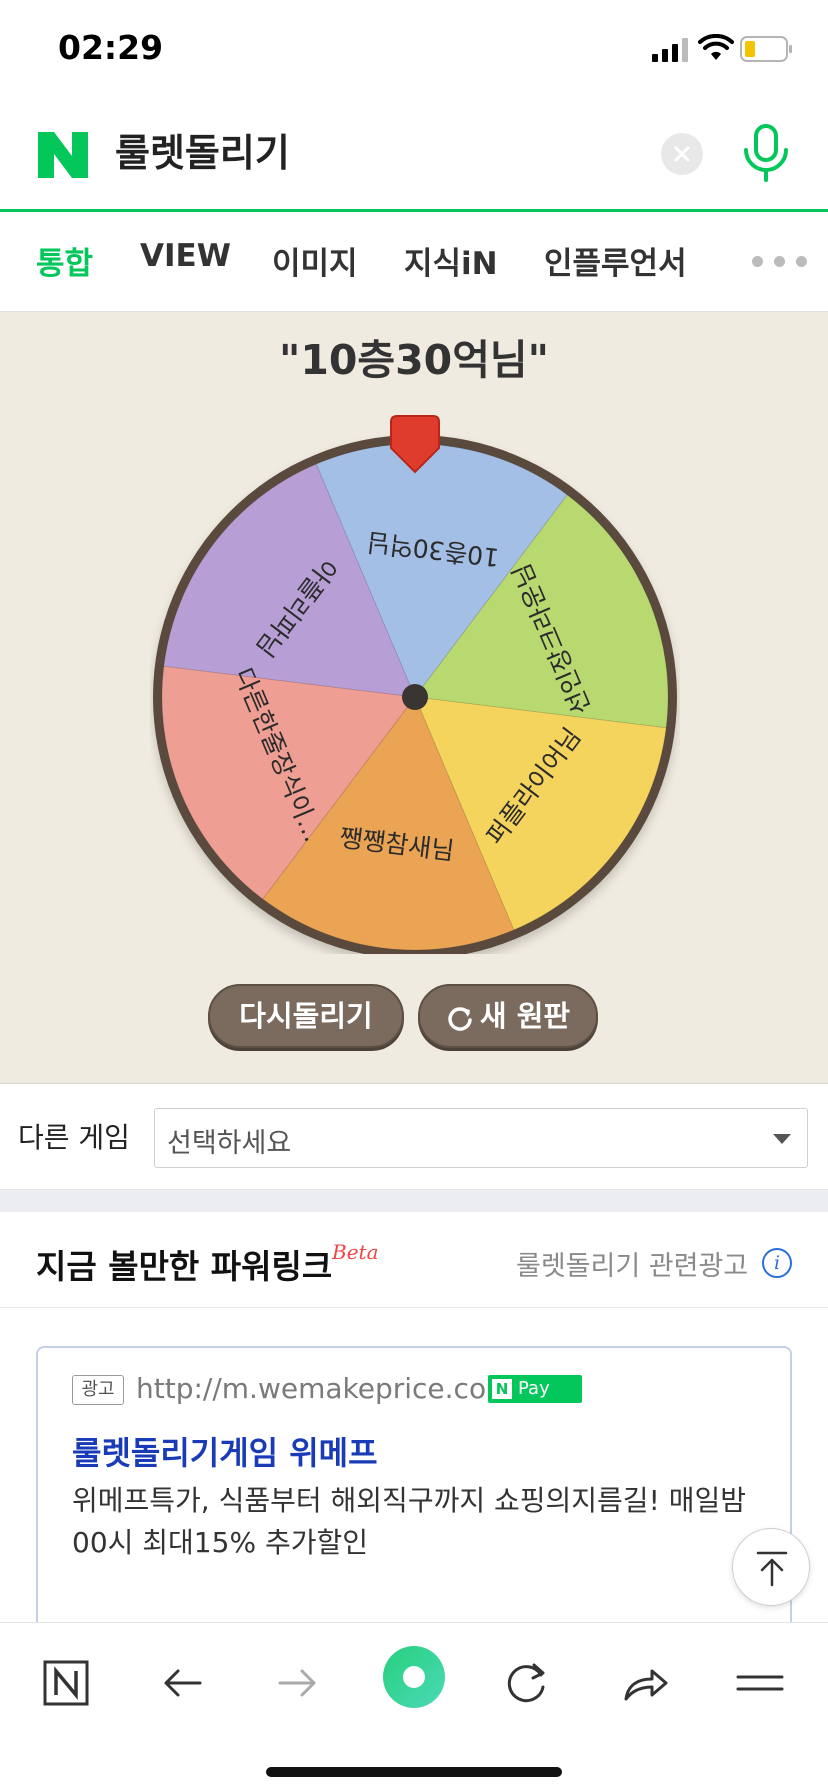 The width and height of the screenshot is (828, 1792). I want to click on share-icon, so click(644, 1683).